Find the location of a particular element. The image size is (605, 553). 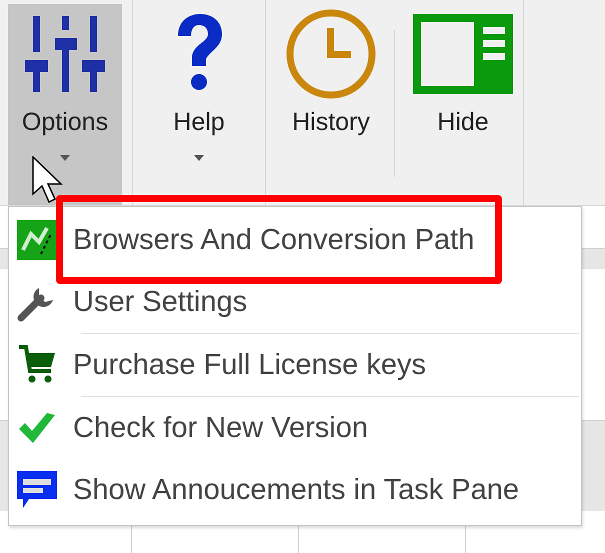

message-icon is located at coordinates (37, 490).